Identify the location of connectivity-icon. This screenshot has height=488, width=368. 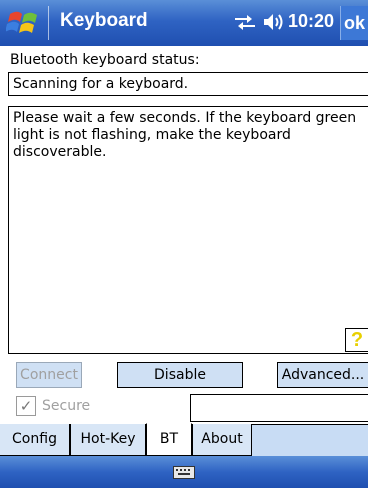
(245, 22).